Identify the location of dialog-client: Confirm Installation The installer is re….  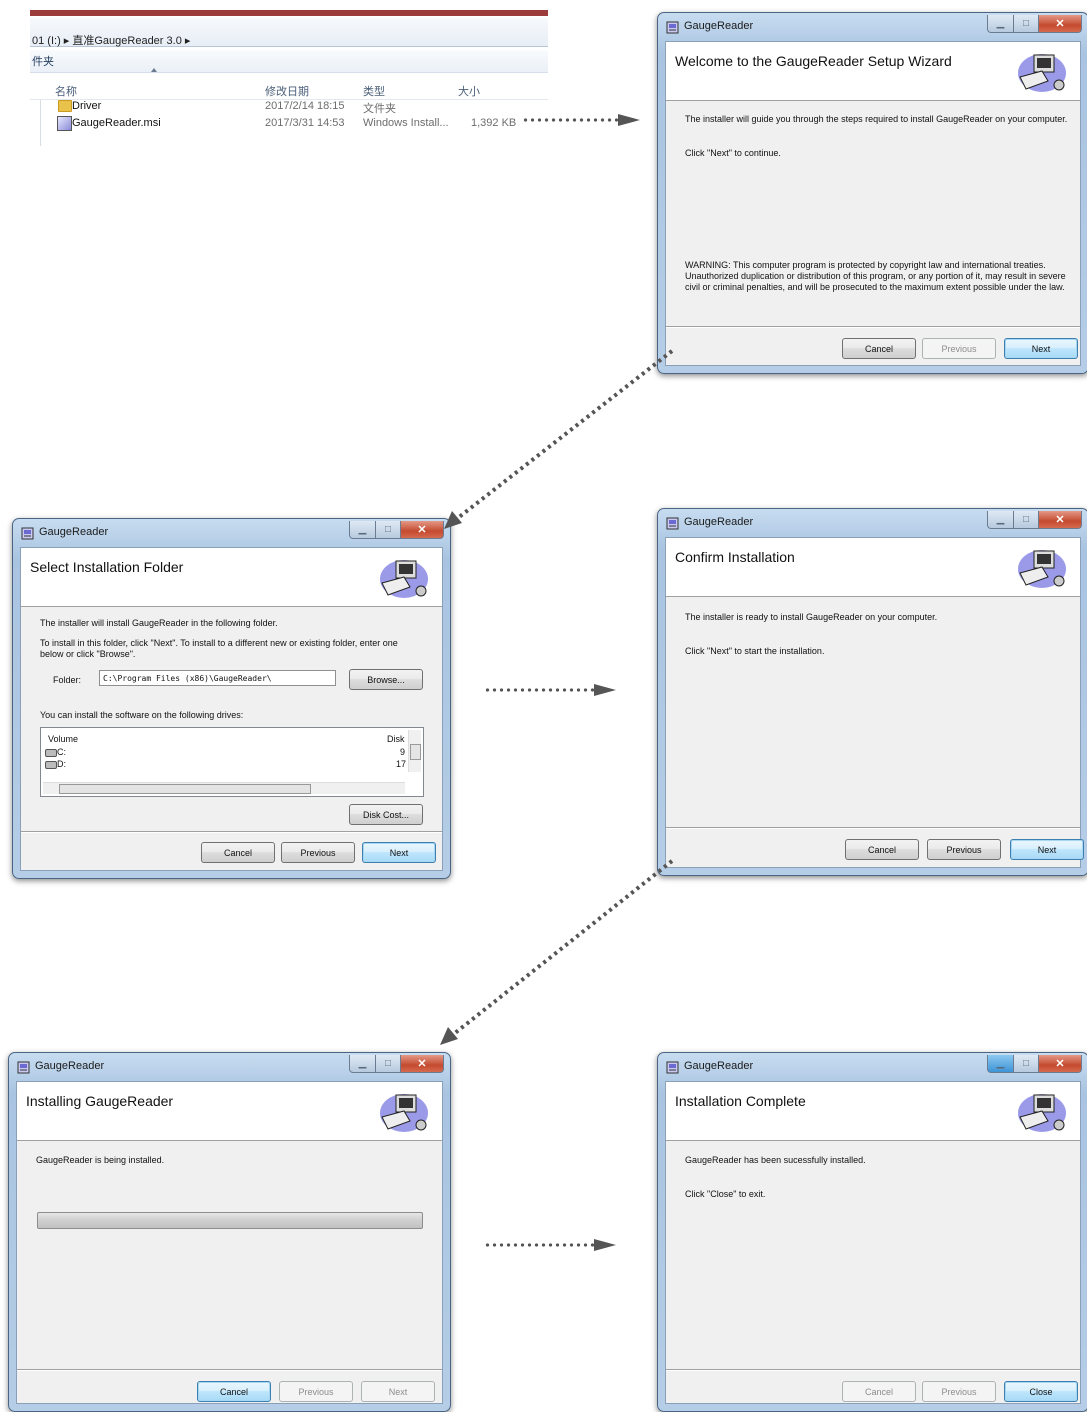
(874, 702).